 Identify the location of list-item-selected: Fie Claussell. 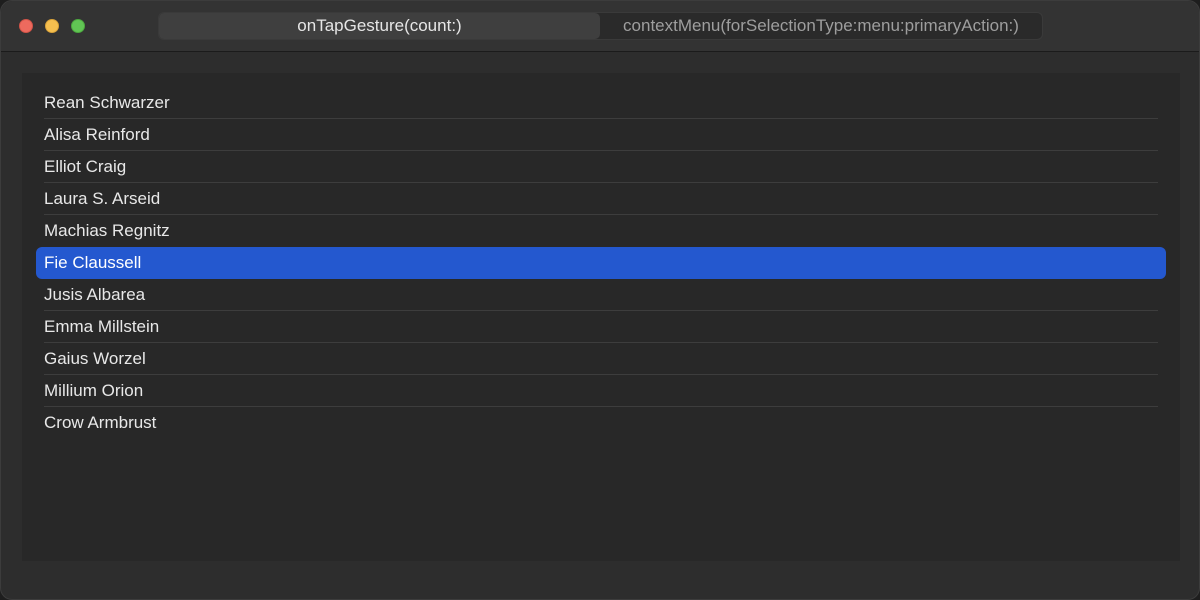
(601, 263).